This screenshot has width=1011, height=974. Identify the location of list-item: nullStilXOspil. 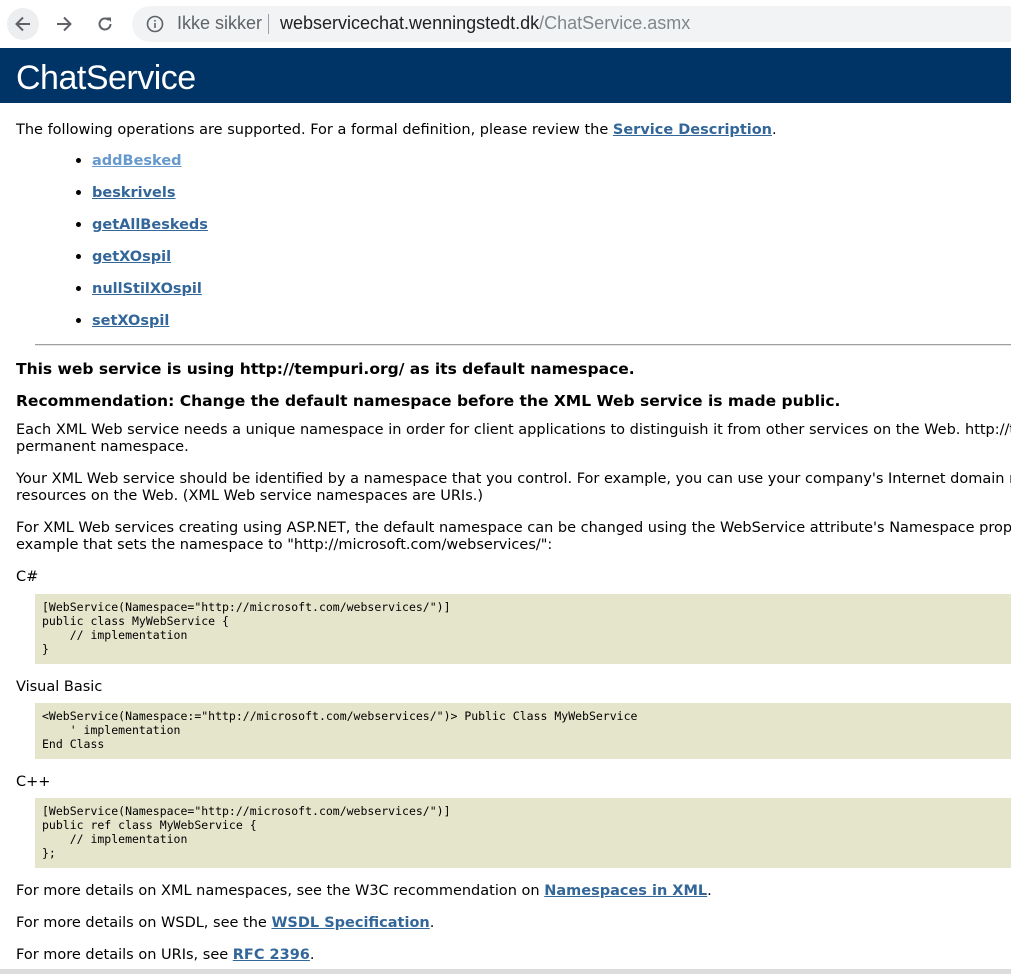
(142, 296).